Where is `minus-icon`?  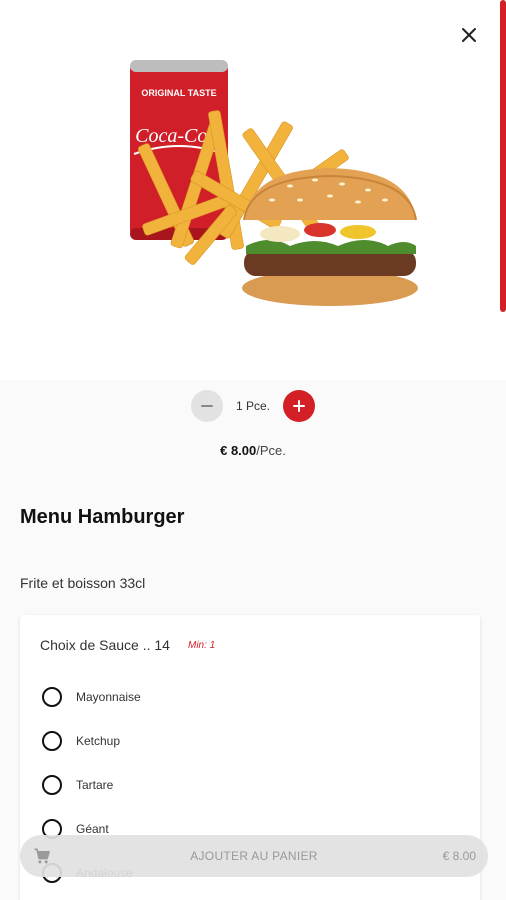
minus-icon is located at coordinates (207, 406).